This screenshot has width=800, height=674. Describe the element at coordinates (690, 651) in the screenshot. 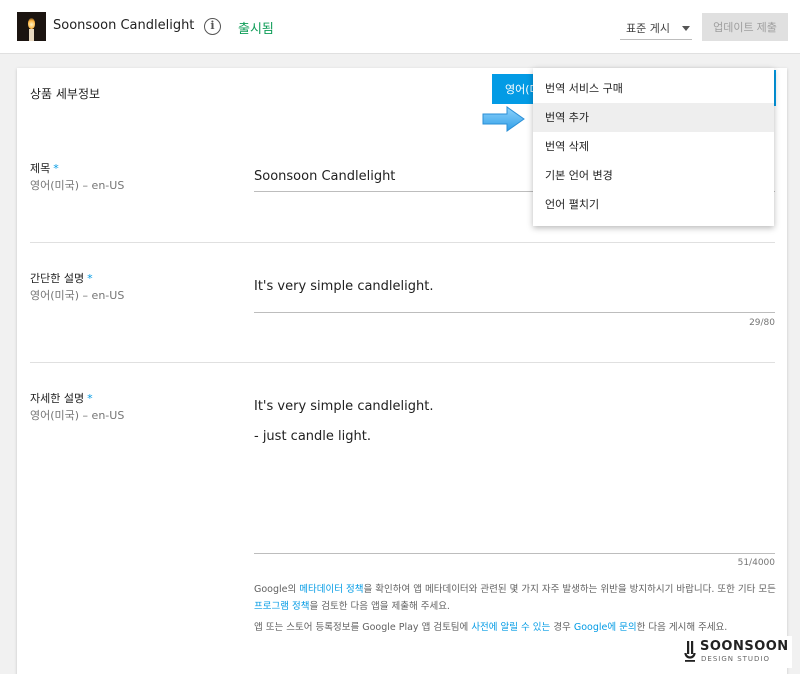

I see `studio-logo-icon` at that location.